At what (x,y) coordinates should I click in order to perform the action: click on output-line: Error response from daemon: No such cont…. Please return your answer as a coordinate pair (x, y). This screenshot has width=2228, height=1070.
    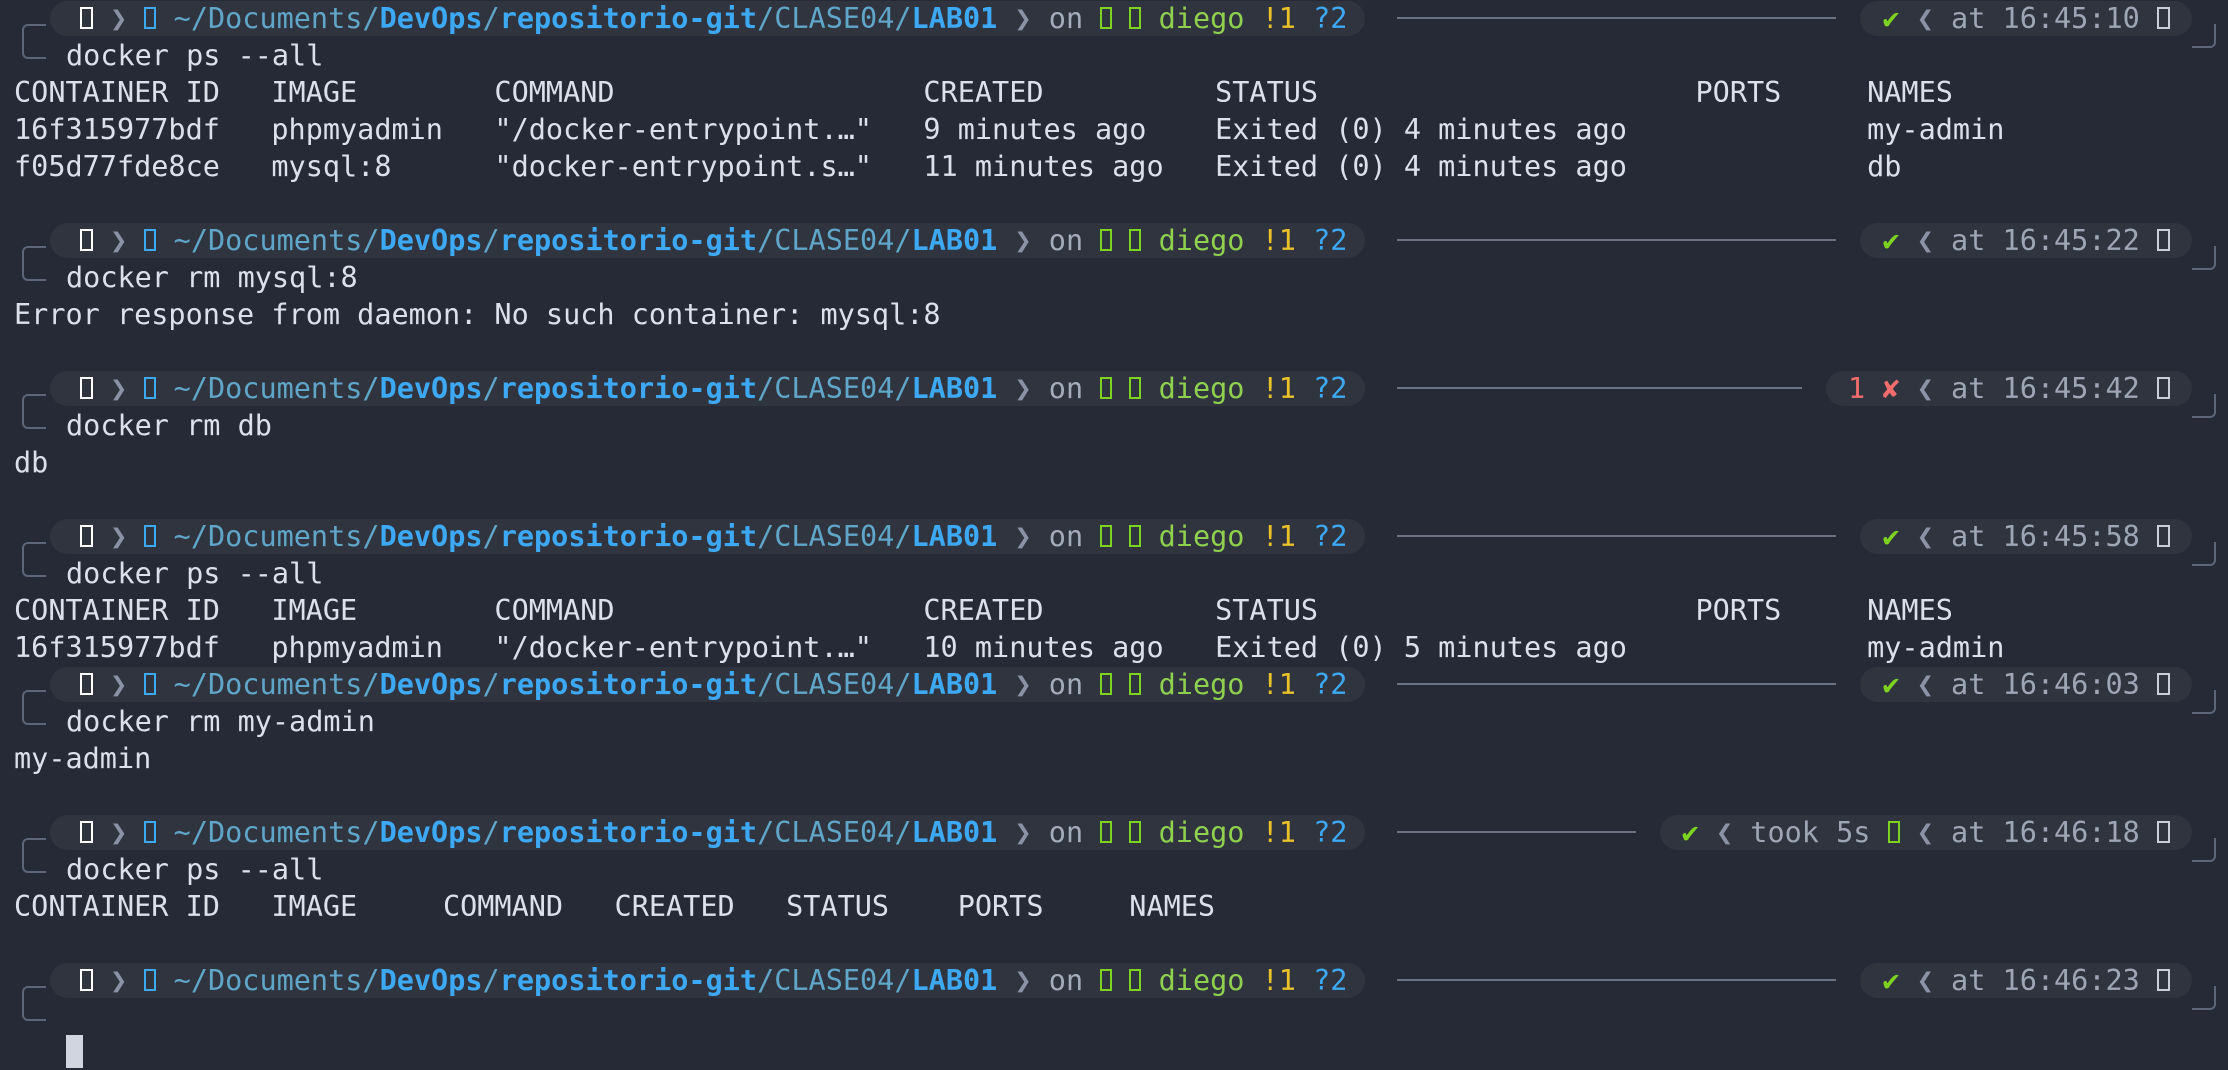
    Looking at the image, I should click on (477, 314).